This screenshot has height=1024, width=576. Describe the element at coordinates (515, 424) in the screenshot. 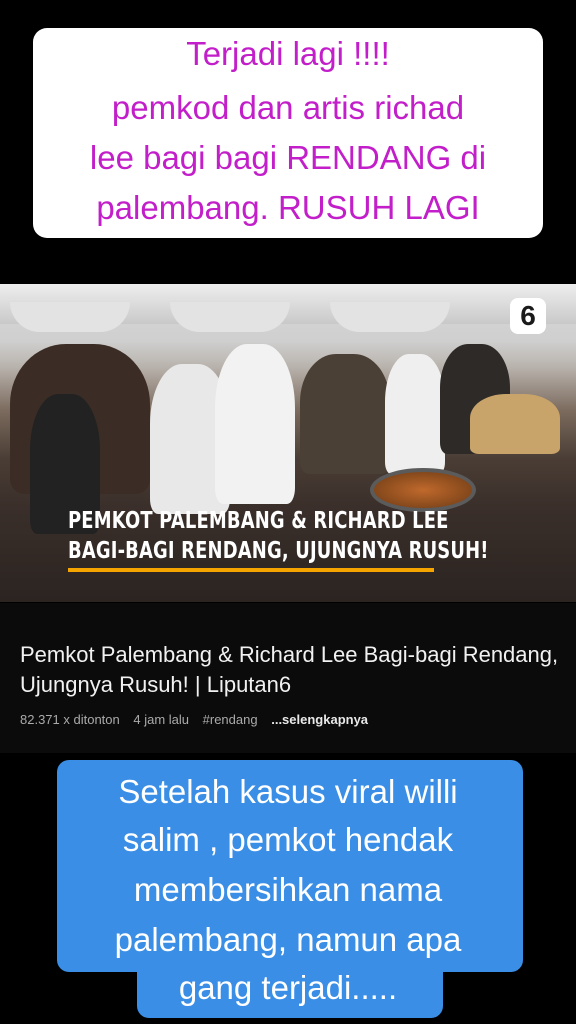

I see `table` at that location.